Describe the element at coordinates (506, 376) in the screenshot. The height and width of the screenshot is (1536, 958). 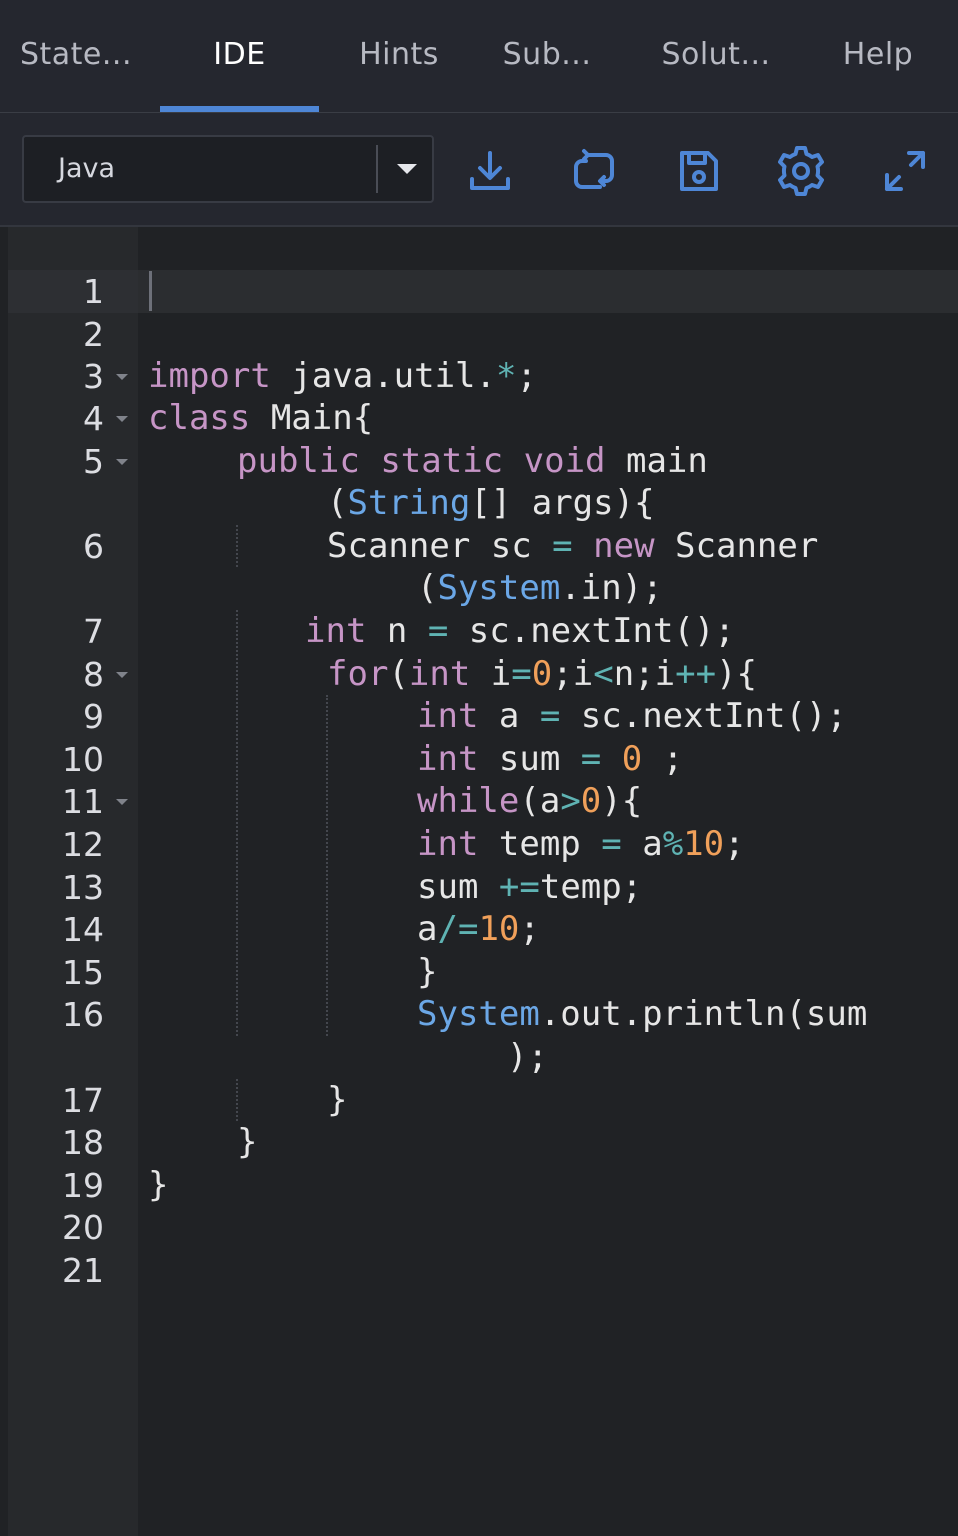
I see `code-token: *` at that location.